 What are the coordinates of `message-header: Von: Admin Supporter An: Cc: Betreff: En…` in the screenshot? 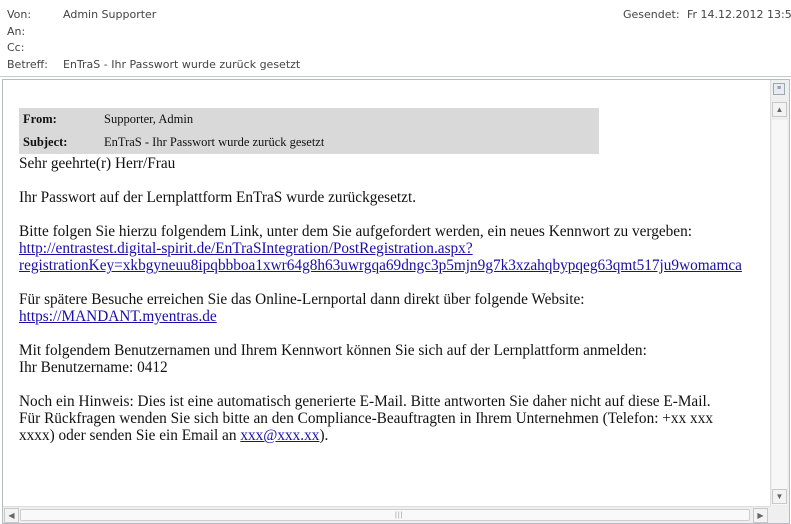 It's located at (395, 39).